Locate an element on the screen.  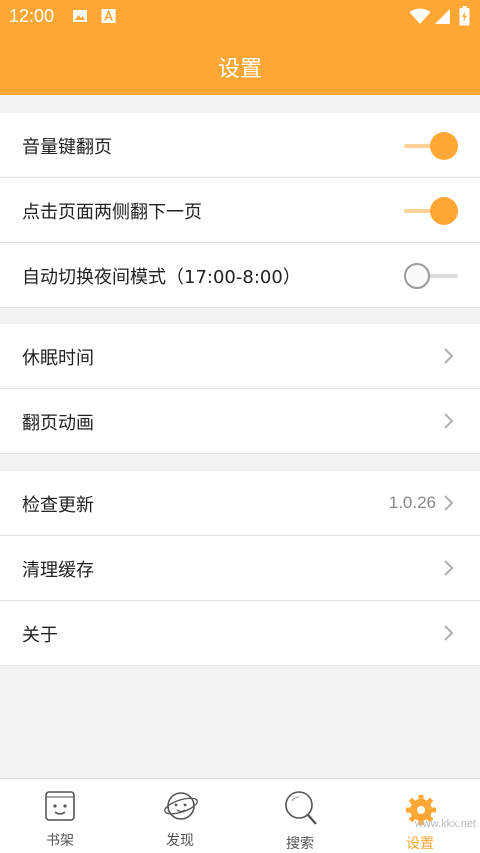
tap-sides-toggle is located at coordinates (431, 211).